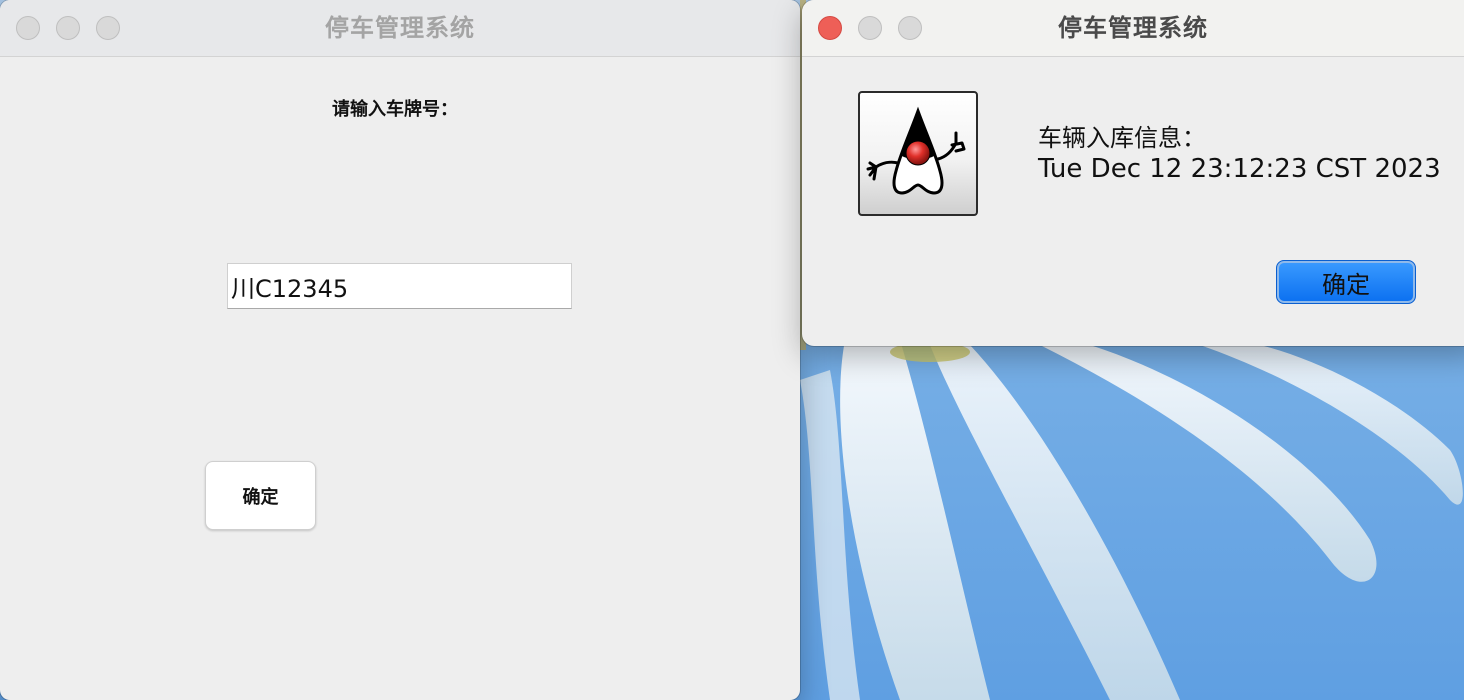 The width and height of the screenshot is (1464, 700). Describe the element at coordinates (260, 495) in the screenshot. I see `confirm-button: 确定` at that location.